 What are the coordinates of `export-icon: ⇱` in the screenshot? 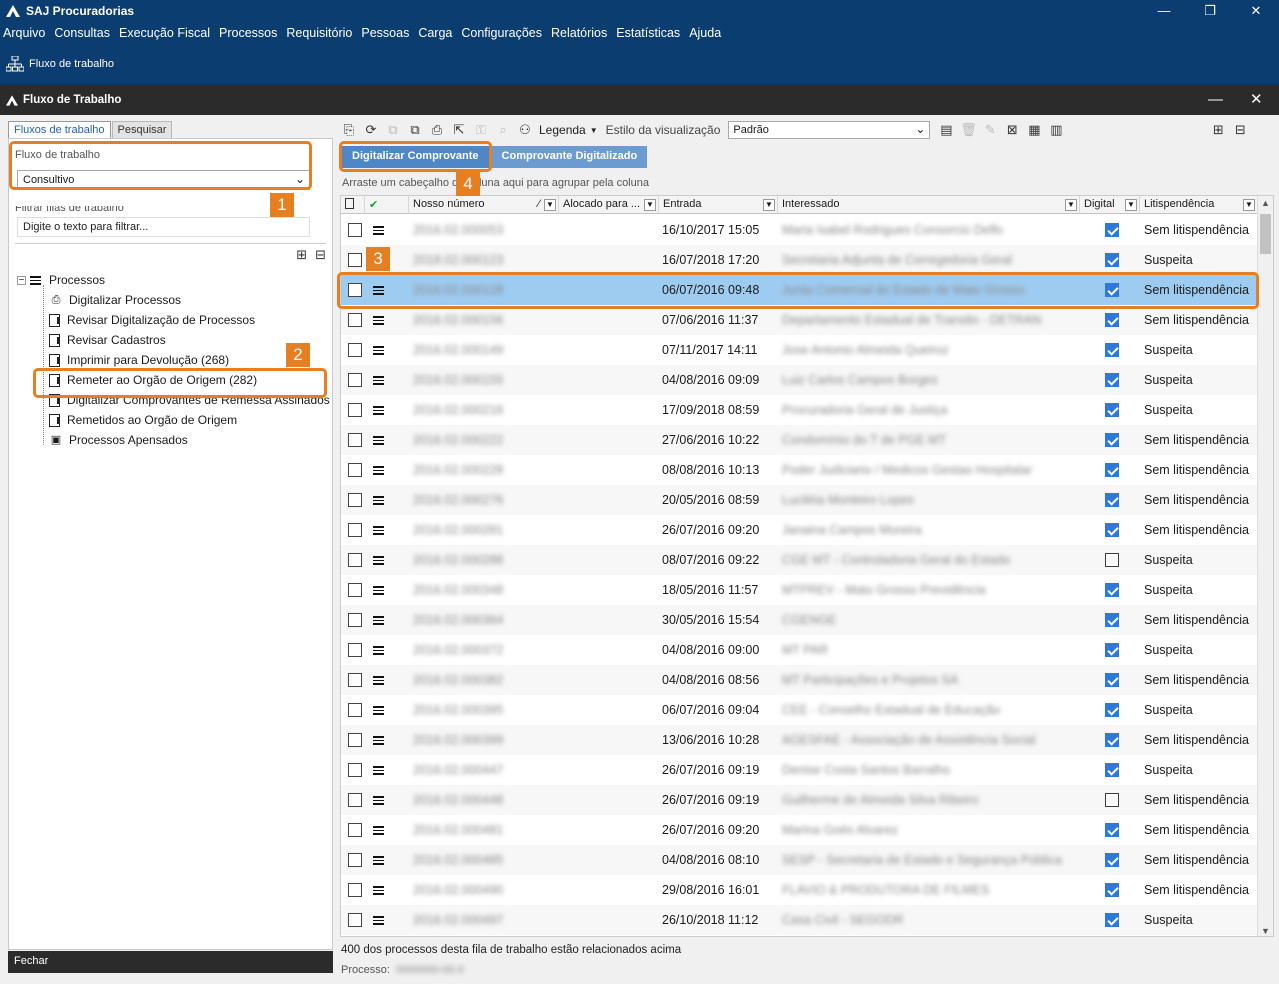 It's located at (459, 130).